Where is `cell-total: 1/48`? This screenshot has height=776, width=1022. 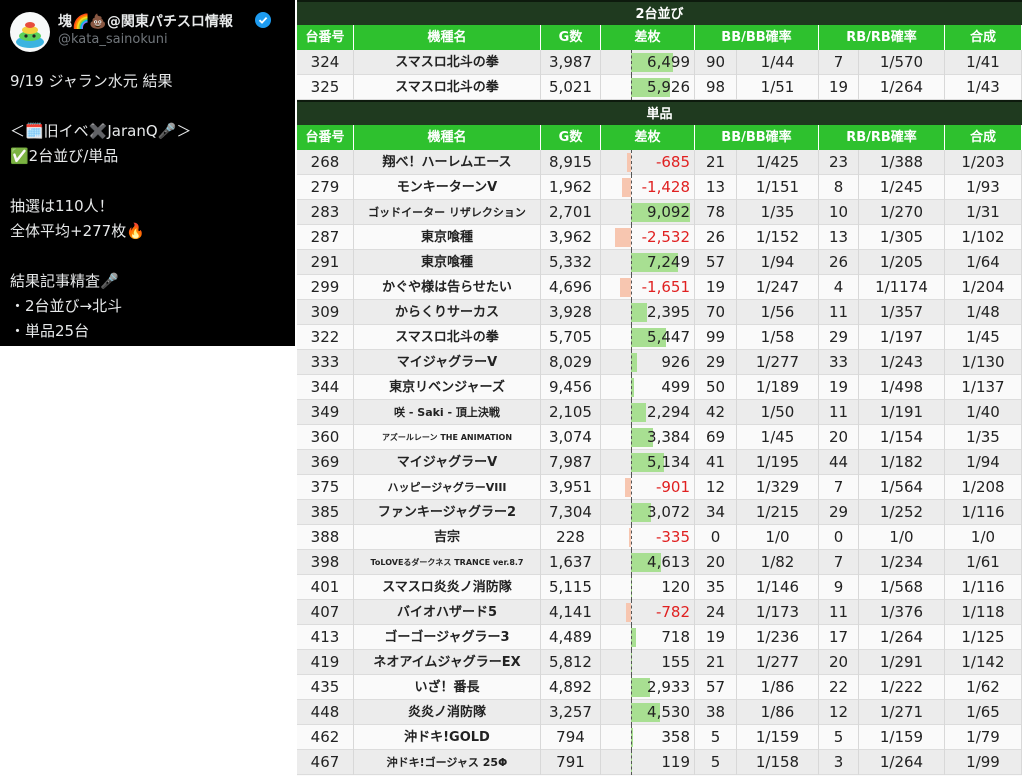 cell-total: 1/48 is located at coordinates (983, 312).